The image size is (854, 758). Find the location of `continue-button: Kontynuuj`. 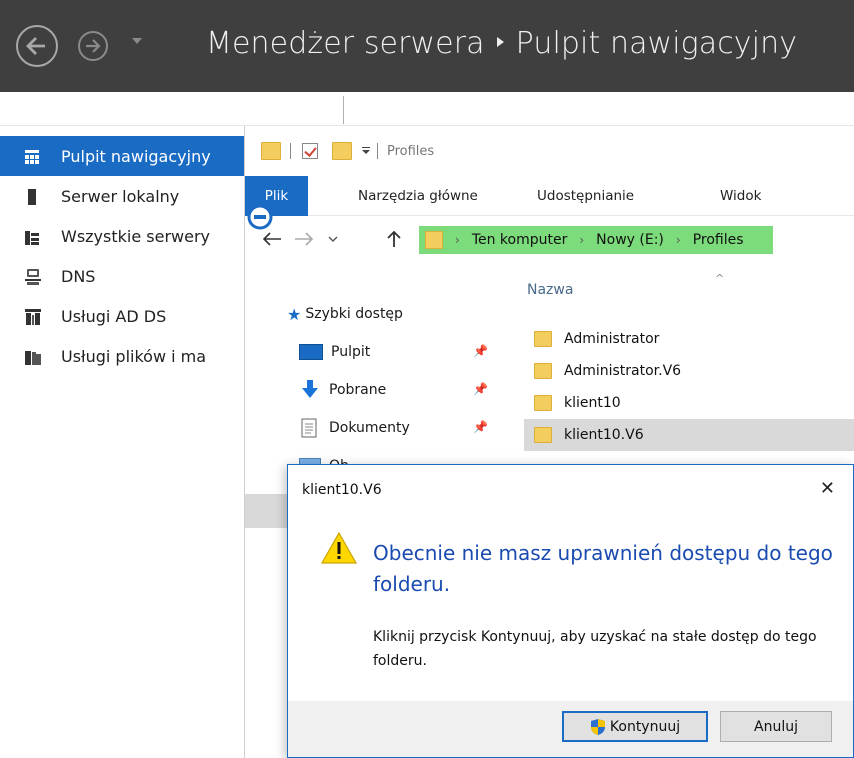

continue-button: Kontynuuj is located at coordinates (635, 726).